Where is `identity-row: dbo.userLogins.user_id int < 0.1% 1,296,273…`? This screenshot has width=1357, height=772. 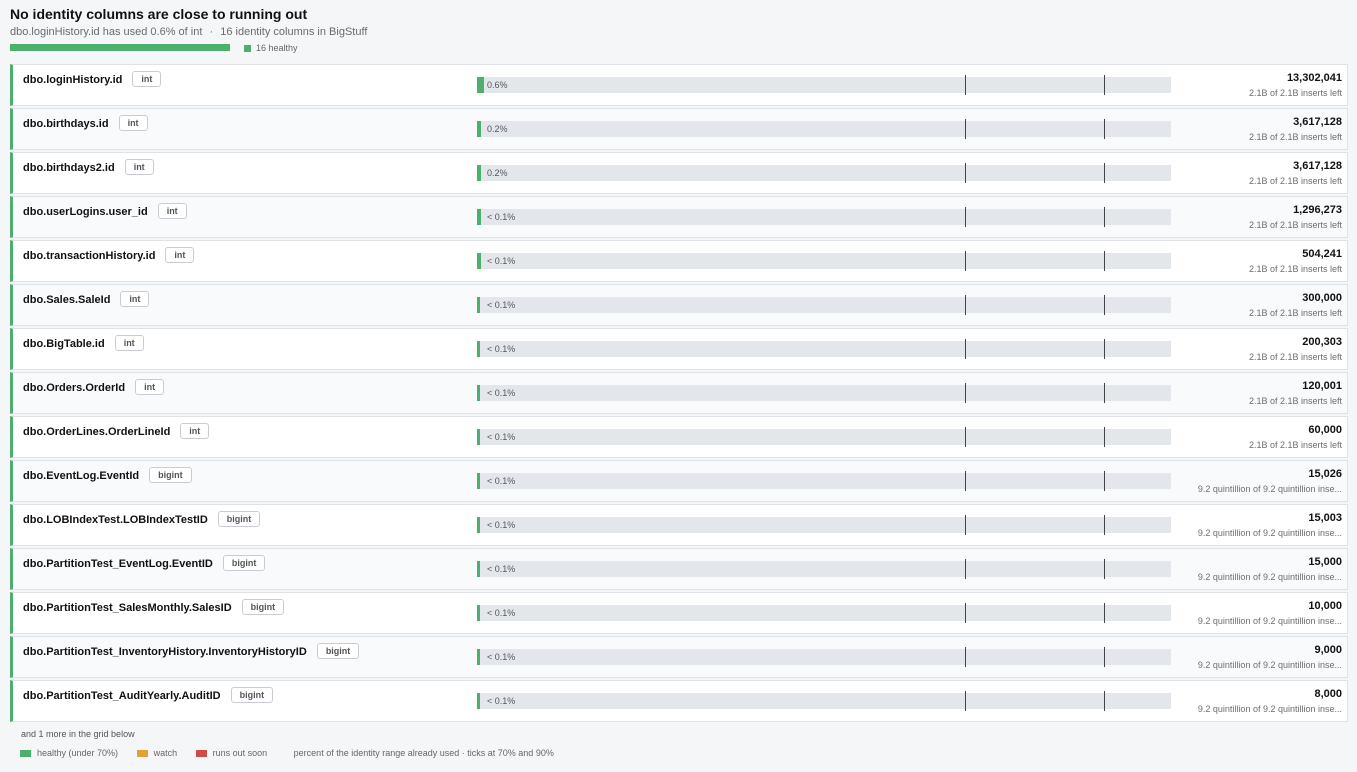
identity-row: dbo.userLogins.user_id int < 0.1% 1,296,273… is located at coordinates (679, 217).